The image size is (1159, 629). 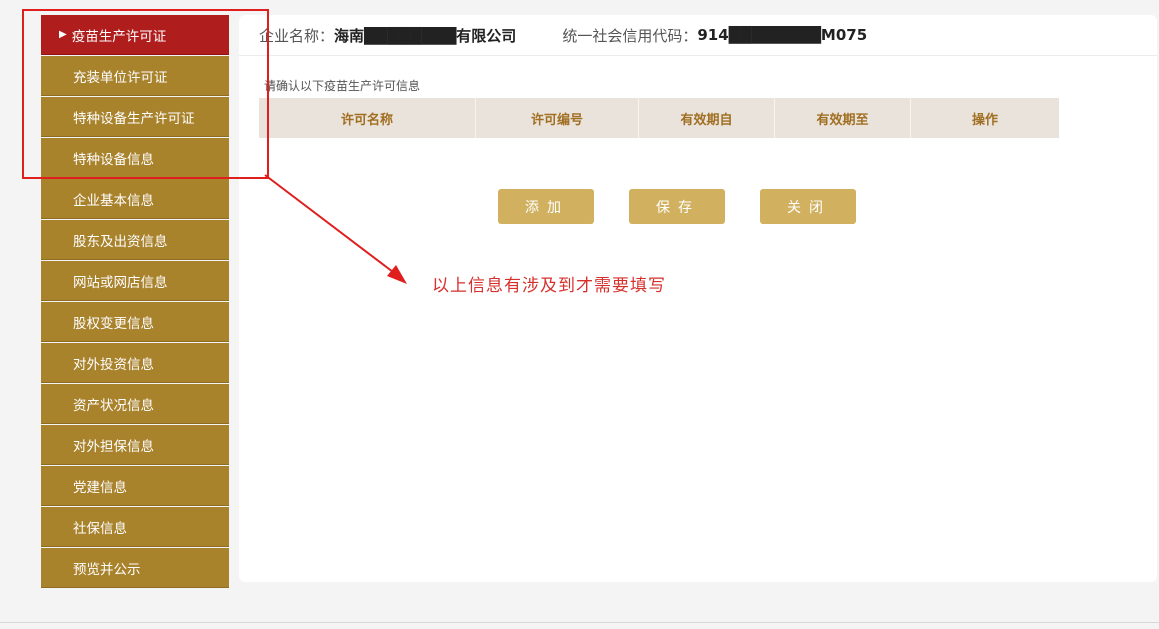 I want to click on confirm-notice: 请确认以下疫苗生产许可信息, so click(x=342, y=86).